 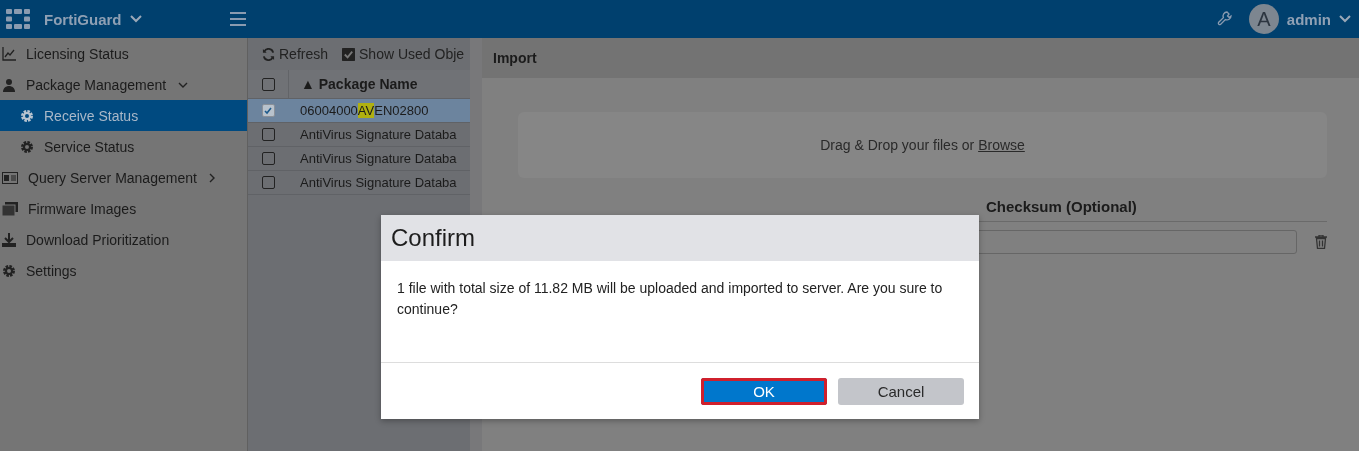 I want to click on nav-label: Receive Status, so click(x=91, y=115).